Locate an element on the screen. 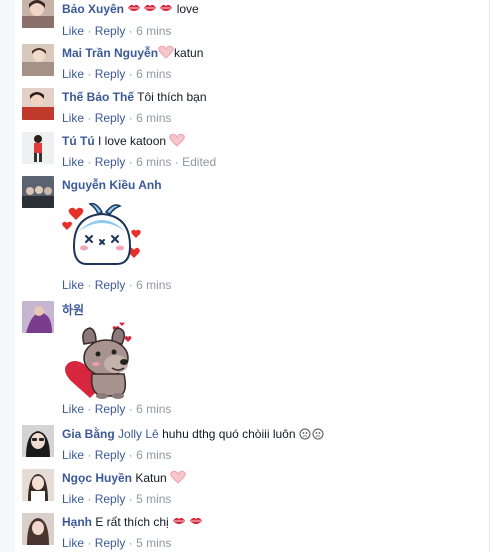  whale-hearts-sticker is located at coordinates (102, 236).